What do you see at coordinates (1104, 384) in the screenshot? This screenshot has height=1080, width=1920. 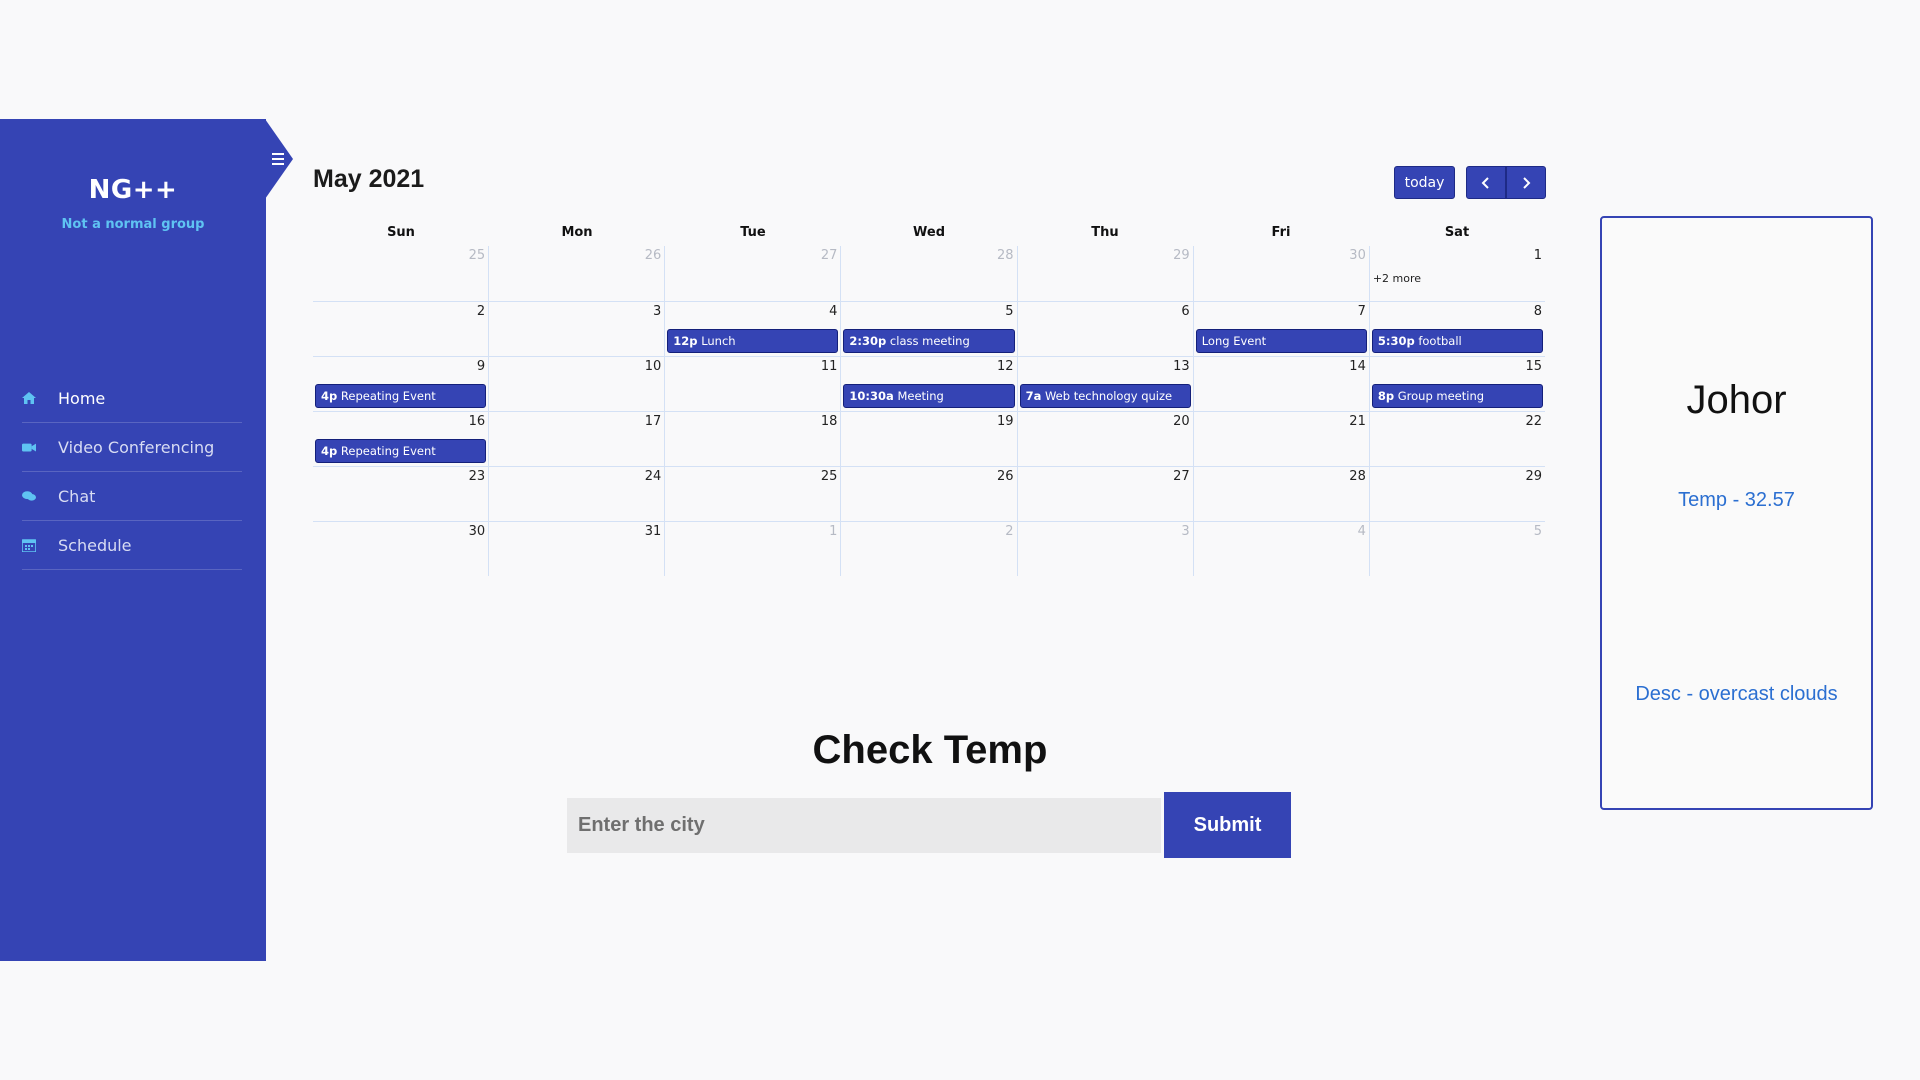 I see `calendar-day-cell: 13 7a Web technology quize` at bounding box center [1104, 384].